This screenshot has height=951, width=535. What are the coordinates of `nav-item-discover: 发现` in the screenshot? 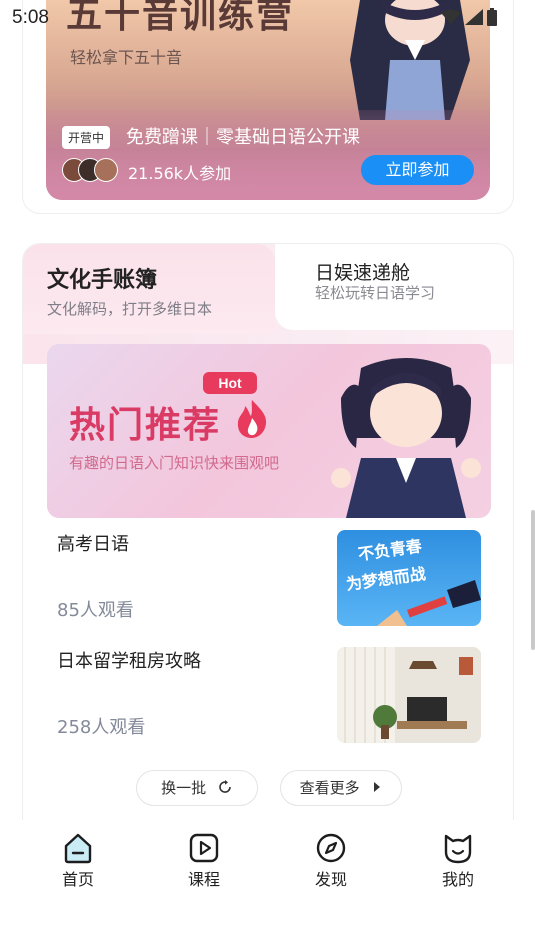 It's located at (331, 861).